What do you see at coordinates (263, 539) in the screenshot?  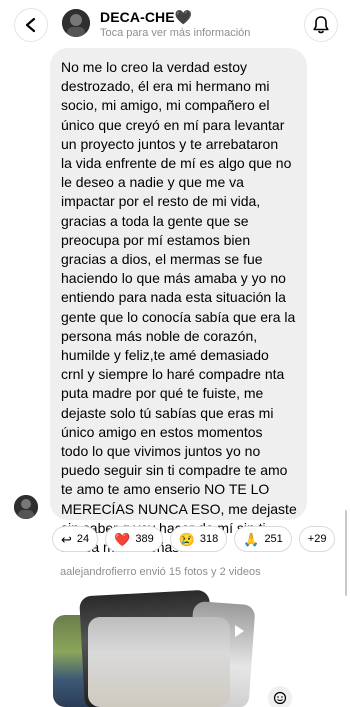 I see `reaction-pray: 🙏 251` at bounding box center [263, 539].